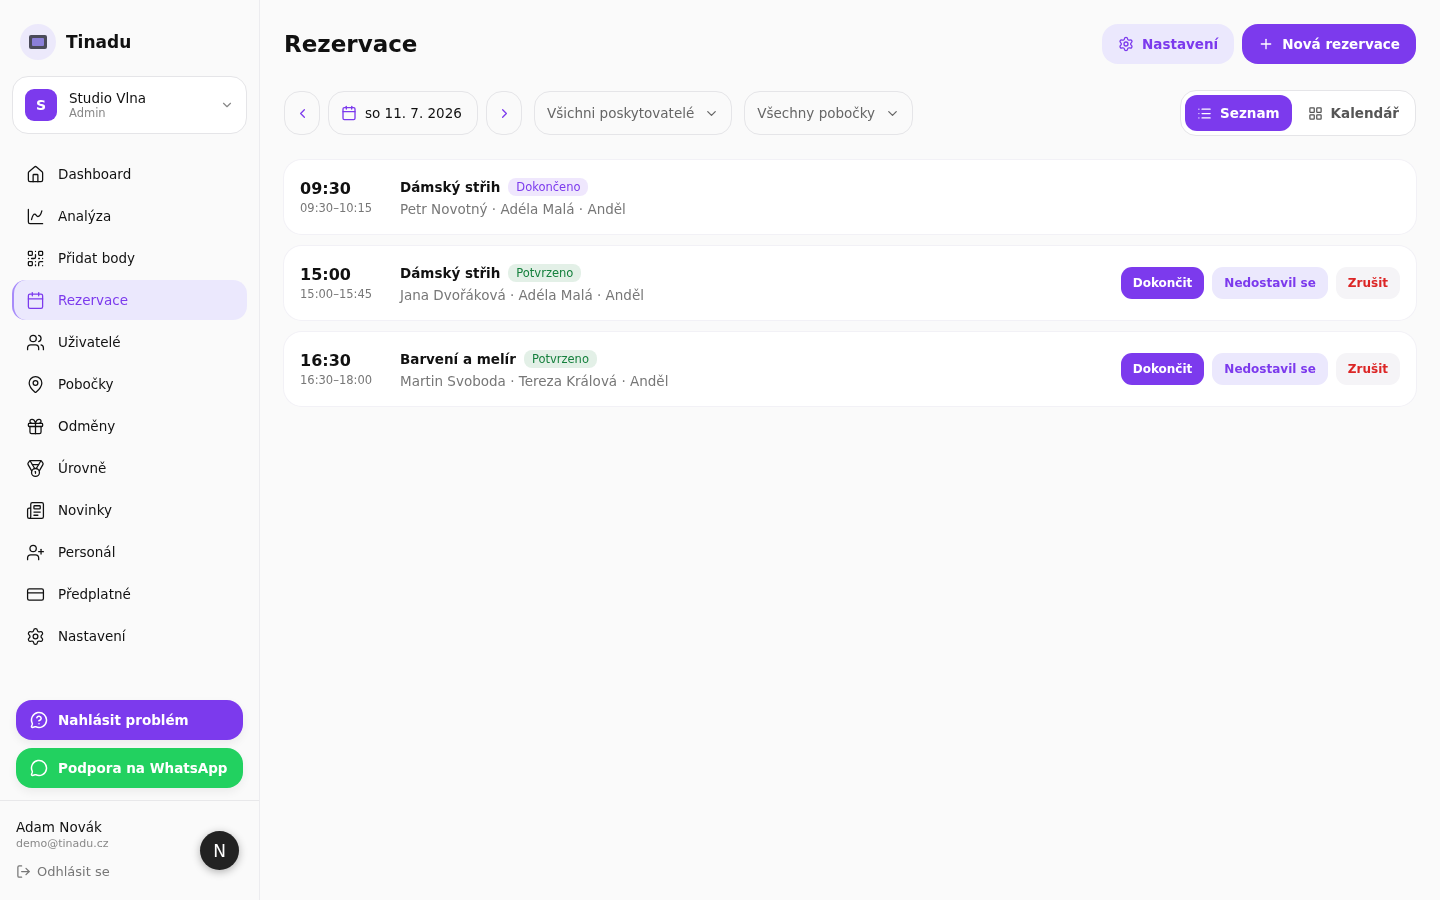 The image size is (1440, 900). I want to click on house-icon, so click(35, 174).